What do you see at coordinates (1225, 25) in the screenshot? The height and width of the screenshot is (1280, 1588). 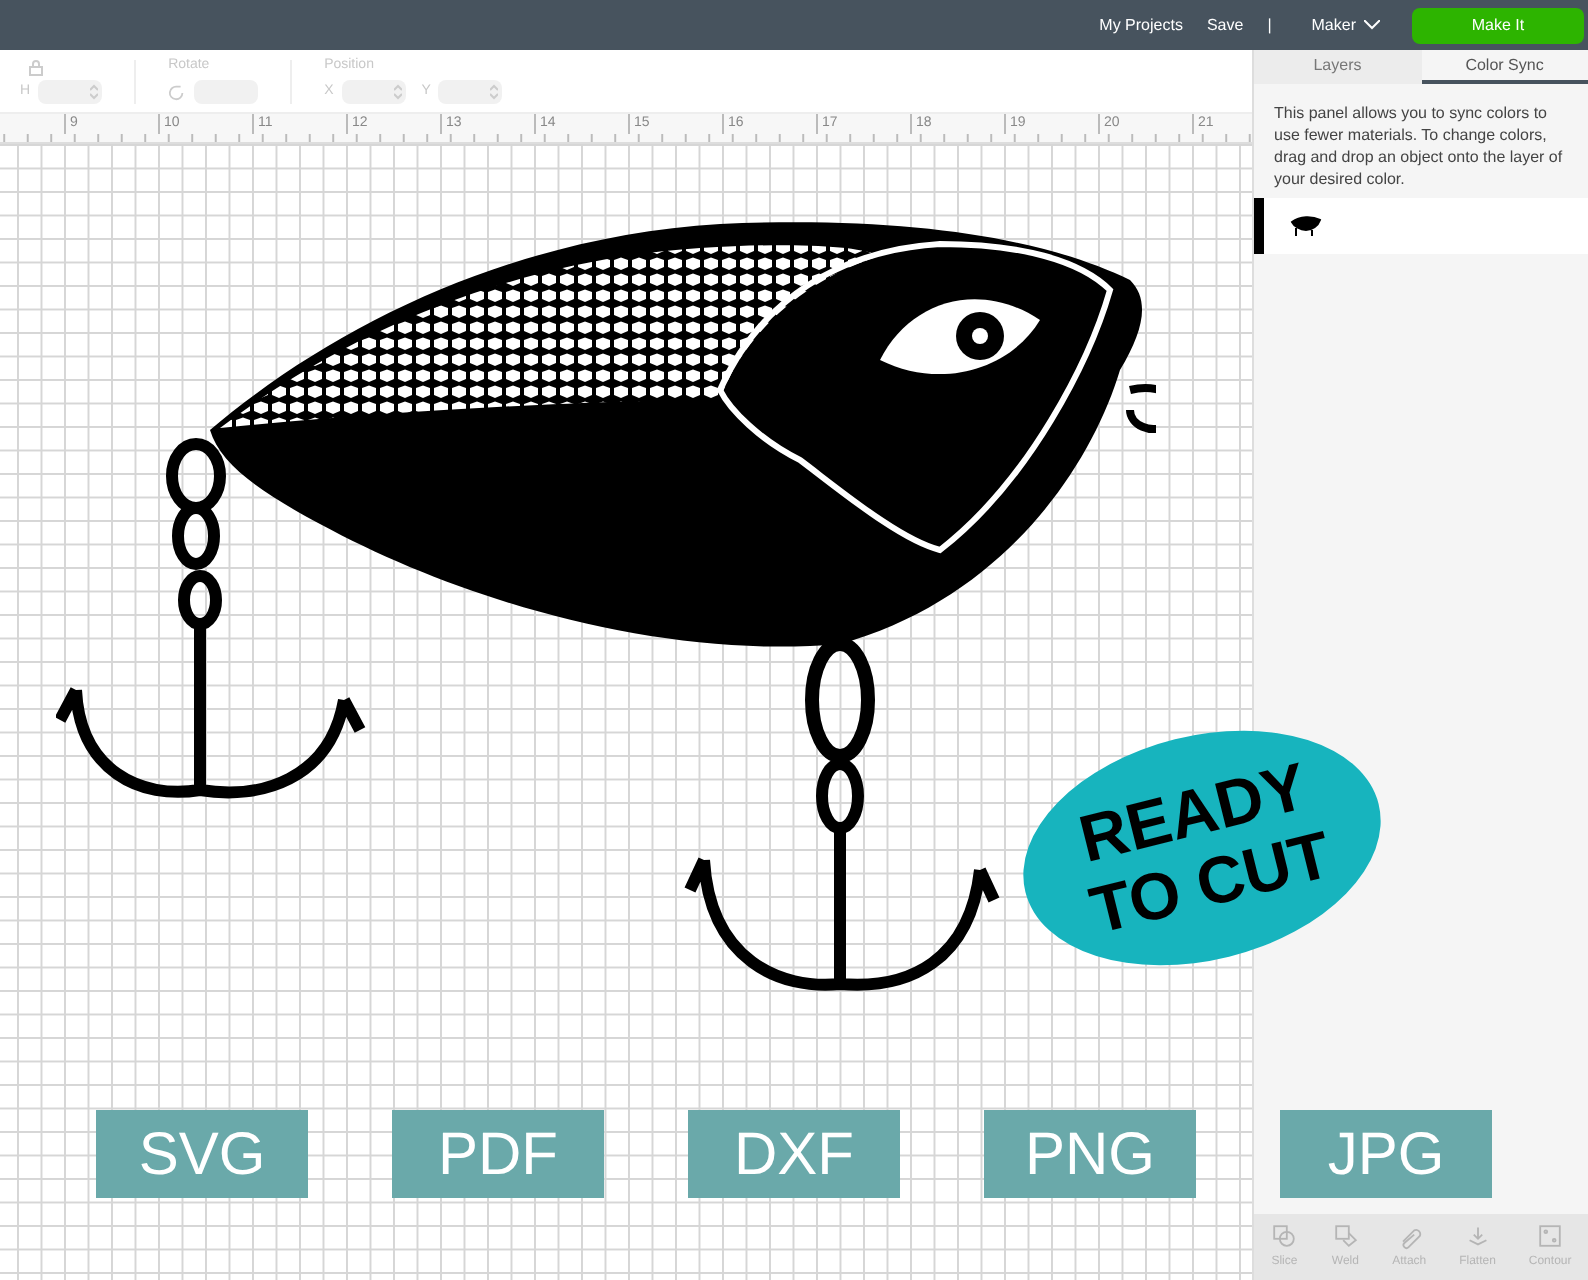 I see `header-link: Save` at bounding box center [1225, 25].